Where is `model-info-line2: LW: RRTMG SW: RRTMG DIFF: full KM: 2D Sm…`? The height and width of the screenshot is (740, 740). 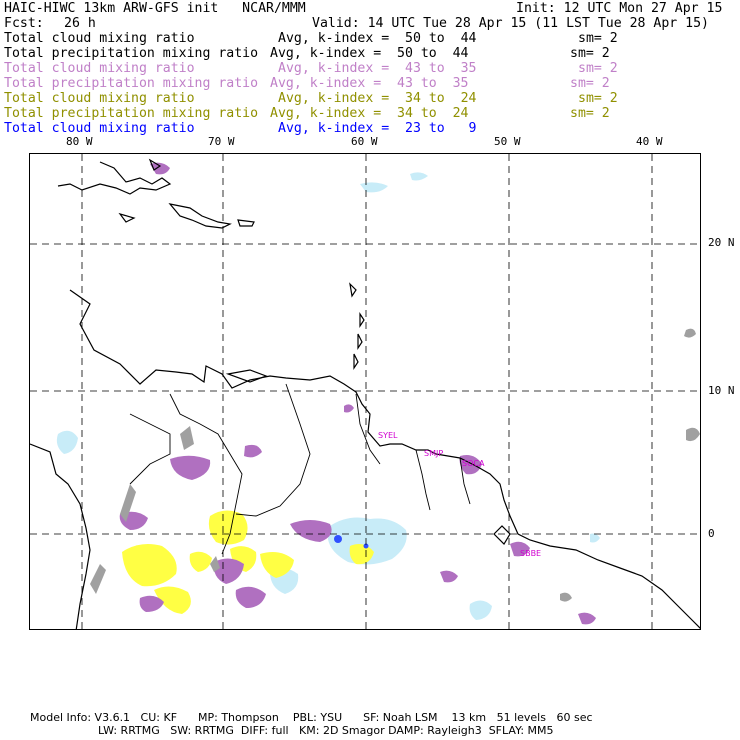 model-info-line2: LW: RRTMG SW: RRTMG DIFF: full KM: 2D Sm… is located at coordinates (326, 730).